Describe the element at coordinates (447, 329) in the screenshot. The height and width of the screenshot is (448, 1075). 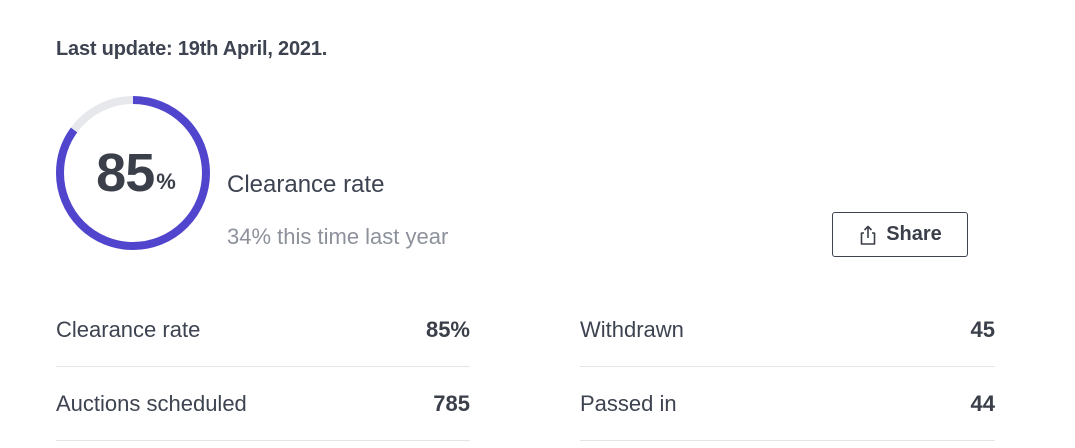
I see `stat-value: 85%` at that location.